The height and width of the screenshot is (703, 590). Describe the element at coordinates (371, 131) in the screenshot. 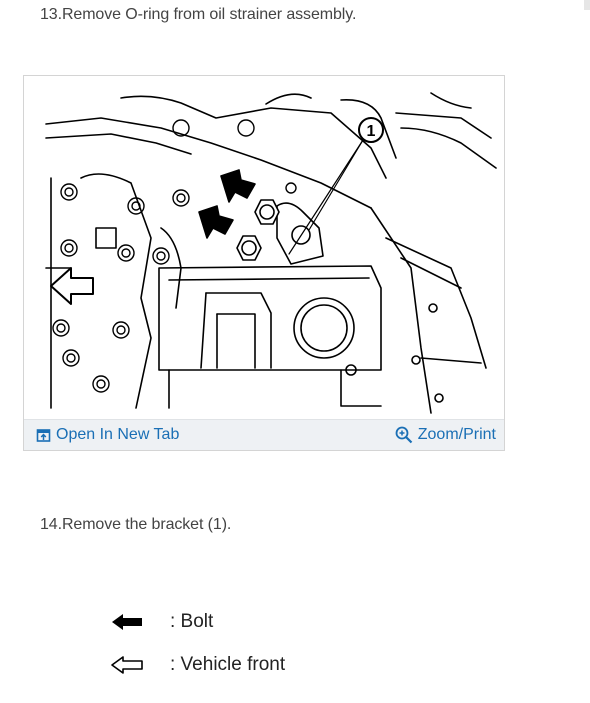

I see `callout-number: 1` at that location.